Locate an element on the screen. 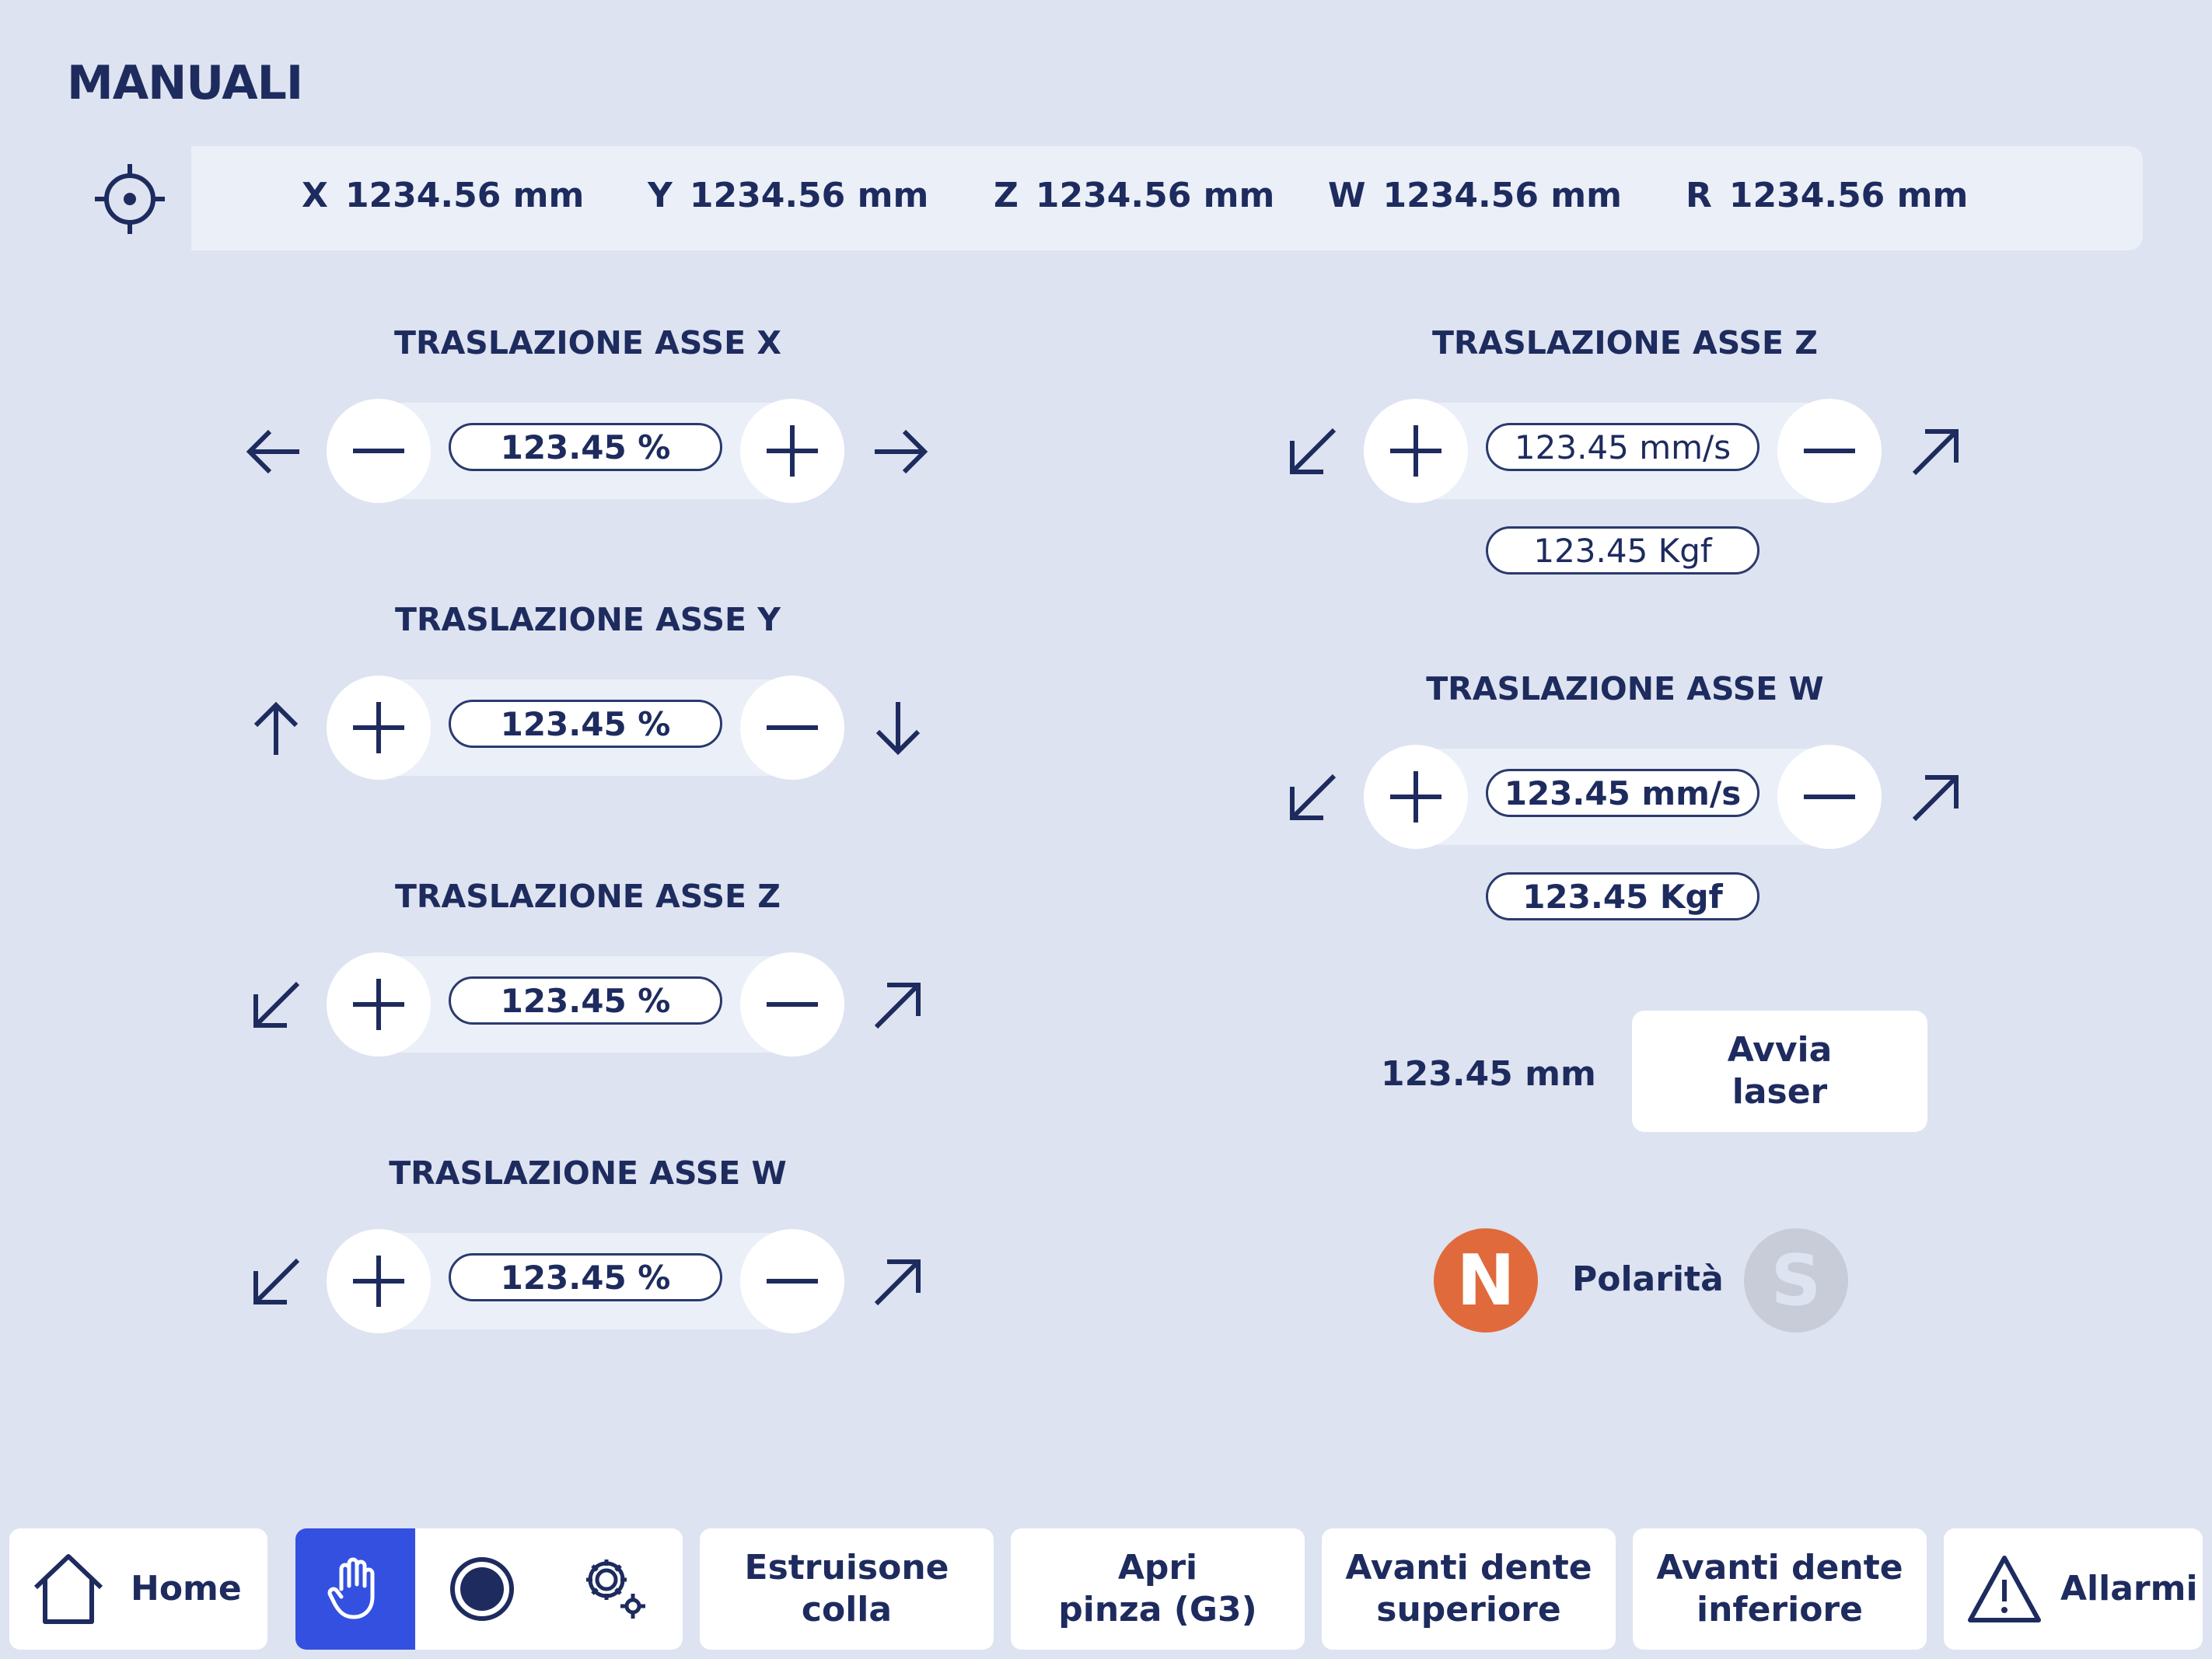 This screenshot has height=1659, width=2212. section-title-w: TRASLAZIONE ASSE W is located at coordinates (588, 1173).